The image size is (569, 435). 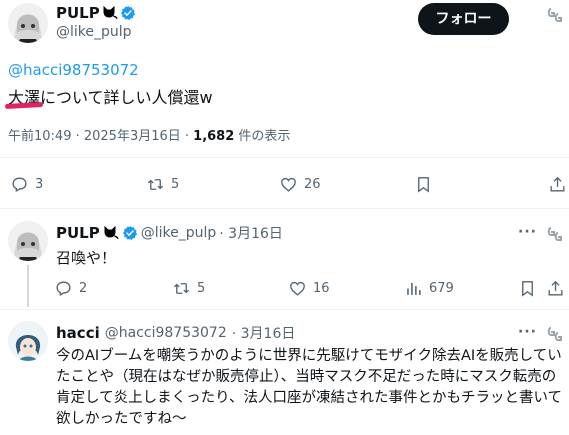 What do you see at coordinates (214, 136) in the screenshot?
I see `views-count: 1,682` at bounding box center [214, 136].